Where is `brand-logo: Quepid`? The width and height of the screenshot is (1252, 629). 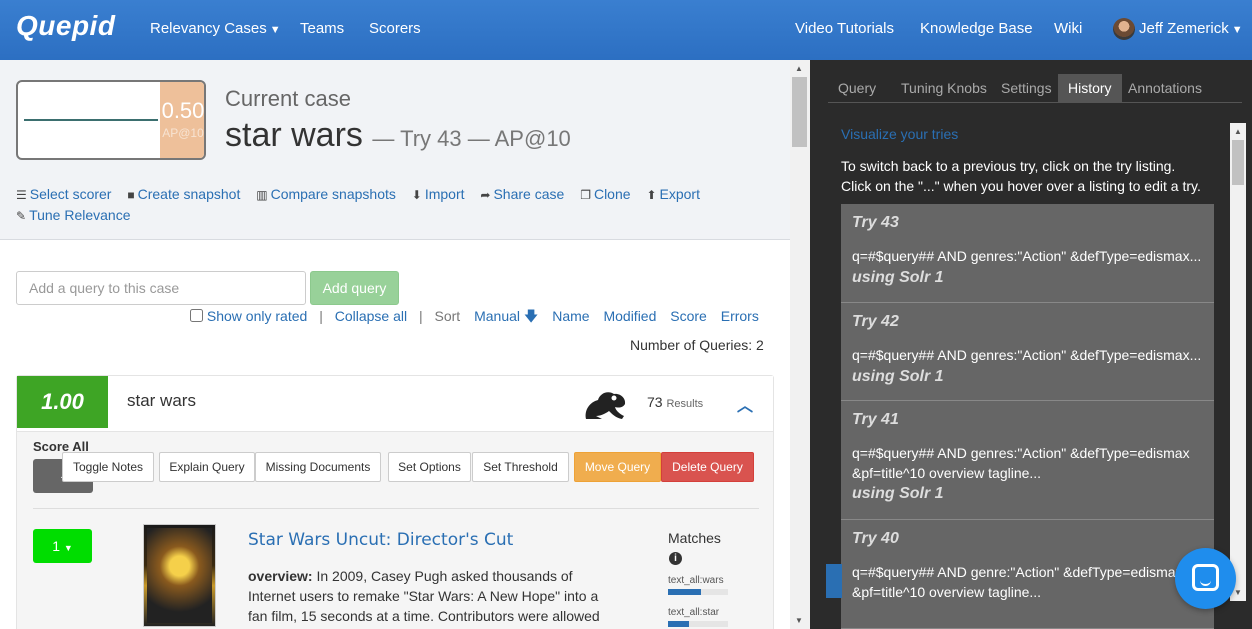
brand-logo: Quepid is located at coordinates (65, 26).